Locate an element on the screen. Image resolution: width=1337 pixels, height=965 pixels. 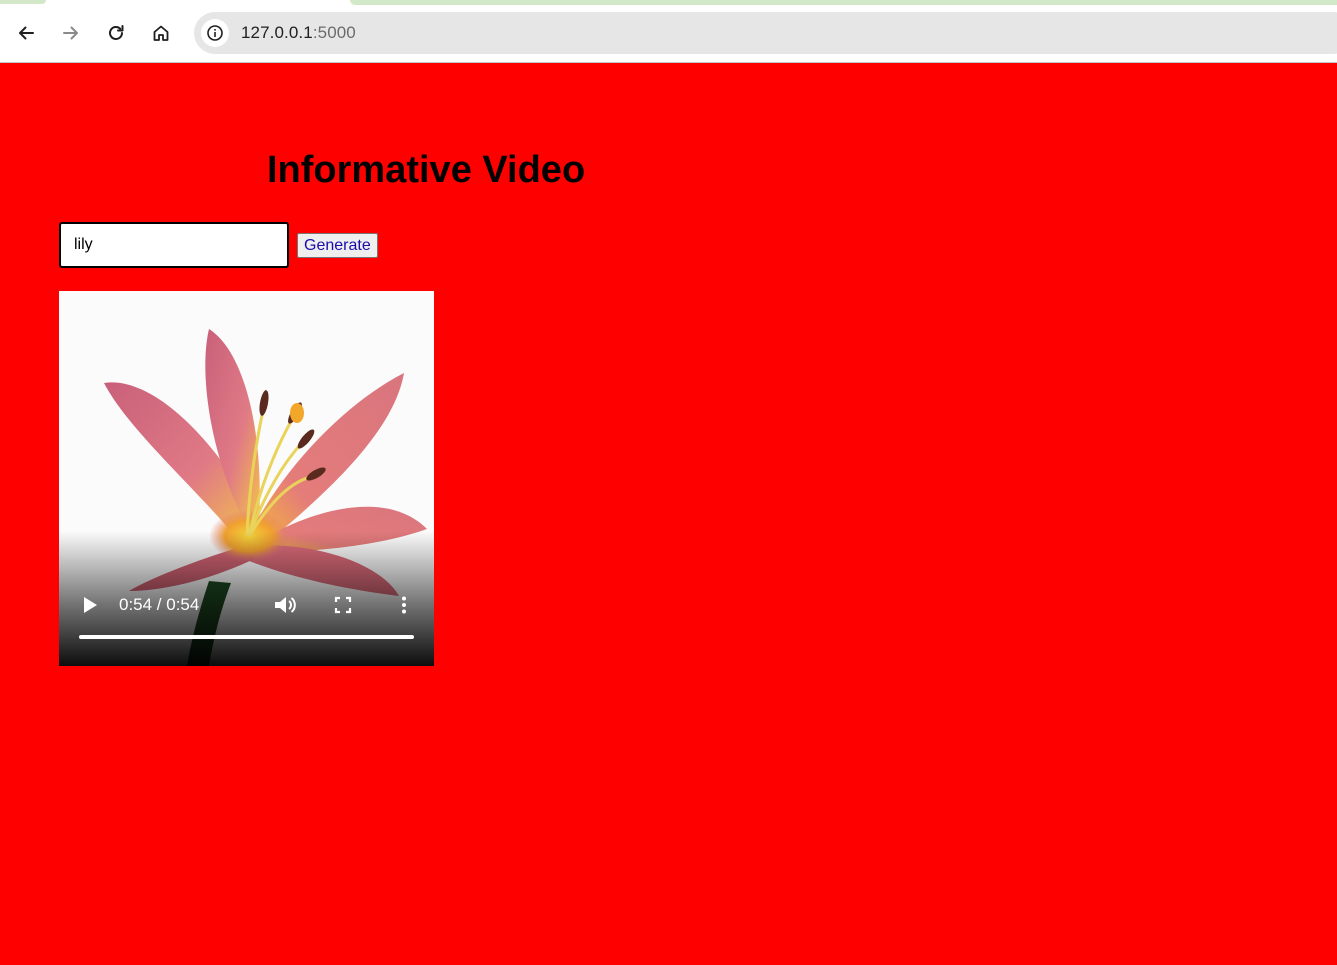
generate-button: Generate is located at coordinates (337, 245).